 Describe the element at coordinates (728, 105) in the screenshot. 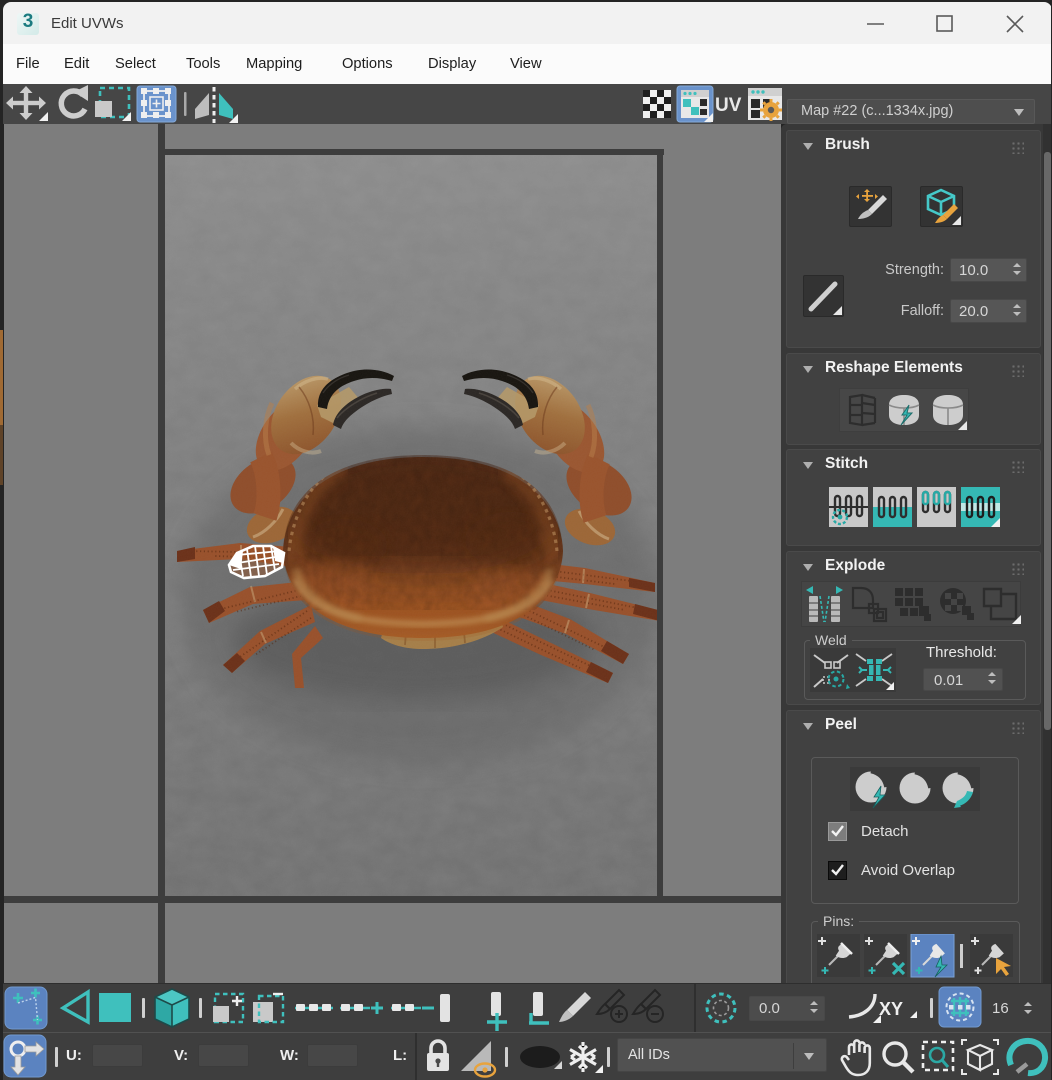

I see `svg-text: UV` at that location.